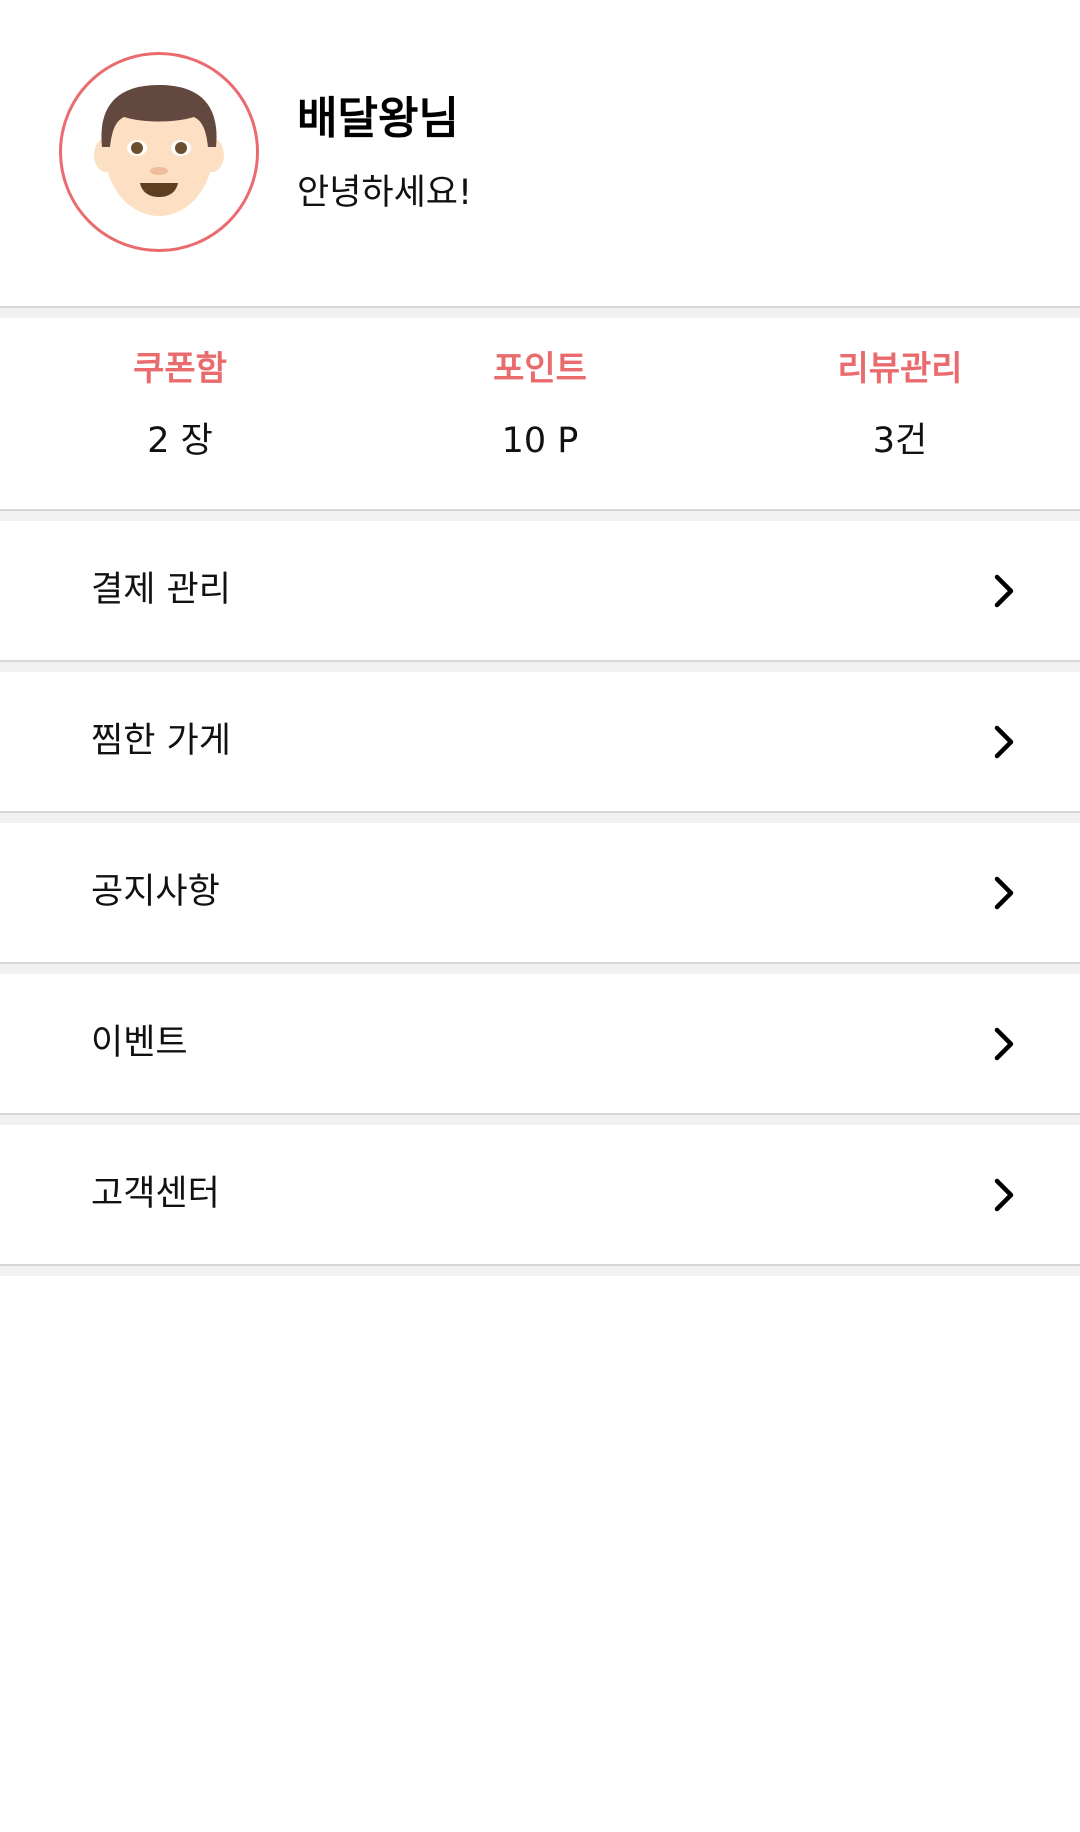  Describe the element at coordinates (900, 413) in the screenshot. I see `review-stat: 리뷰관리 3건` at that location.